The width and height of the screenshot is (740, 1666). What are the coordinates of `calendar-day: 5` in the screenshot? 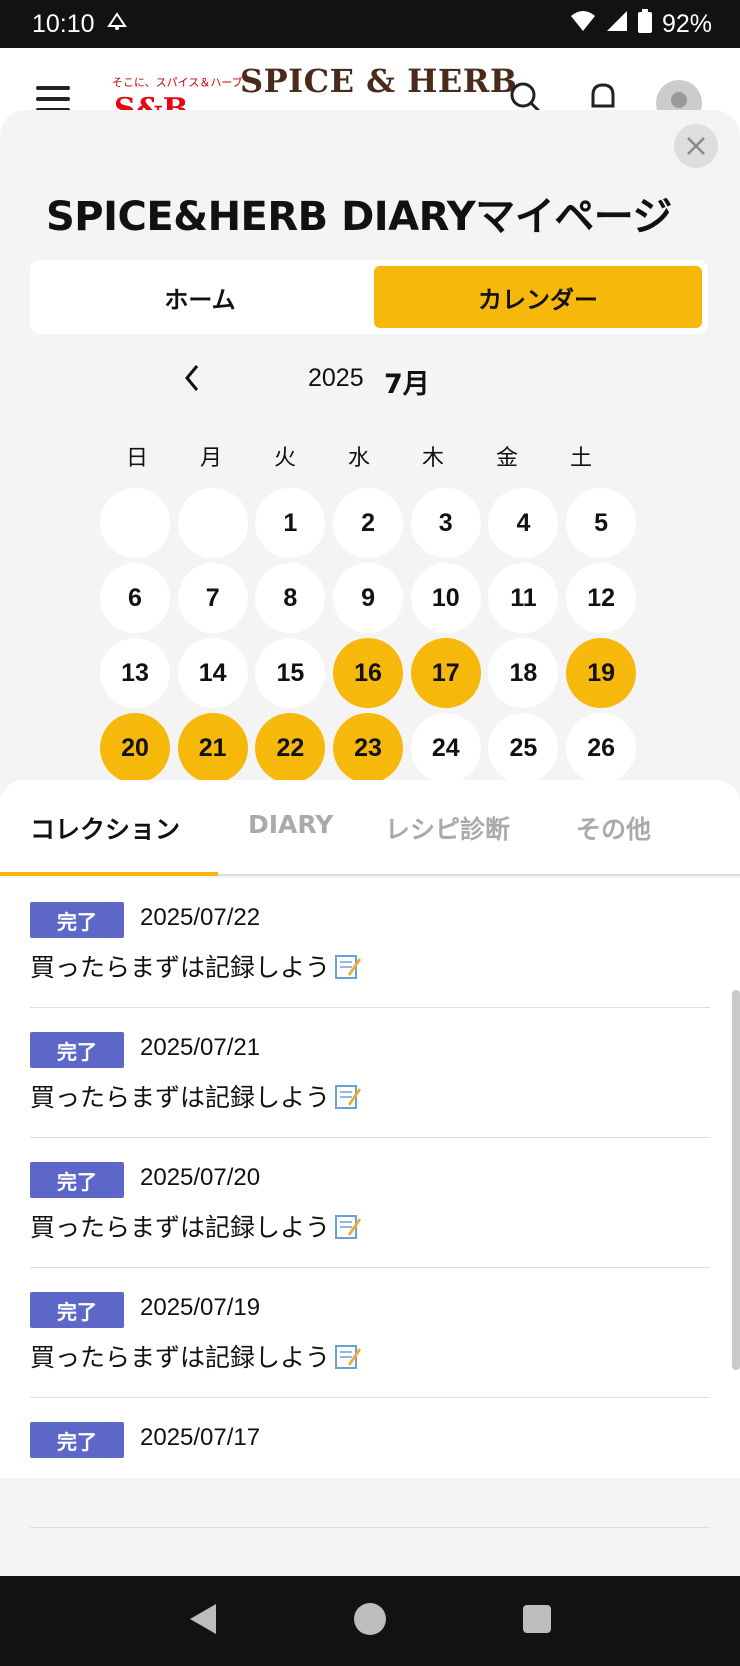 It's located at (601, 523).